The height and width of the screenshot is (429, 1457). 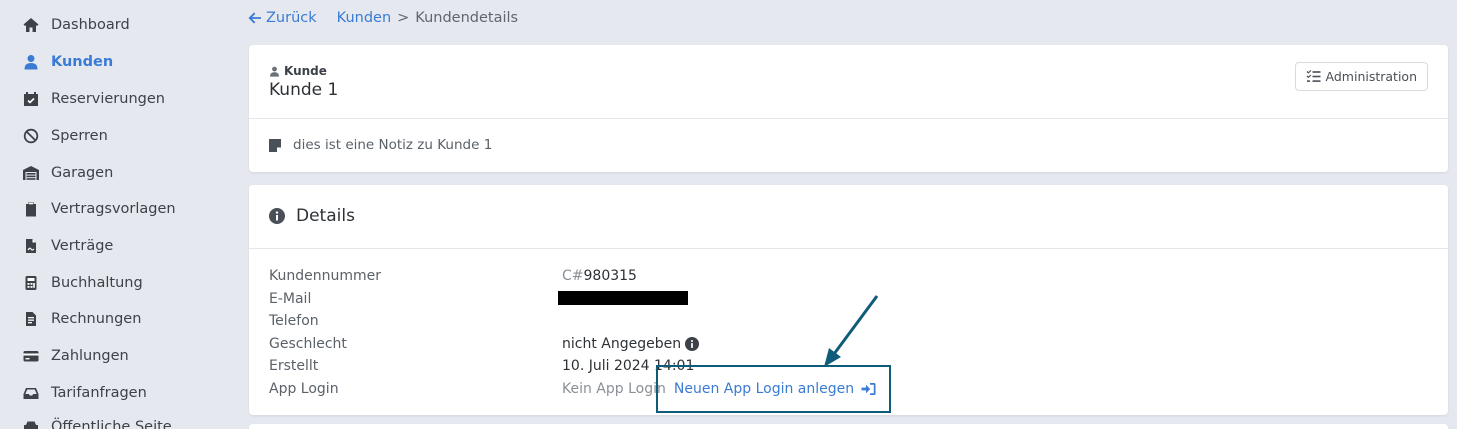 What do you see at coordinates (290, 299) in the screenshot?
I see `label-email: E-Mail` at bounding box center [290, 299].